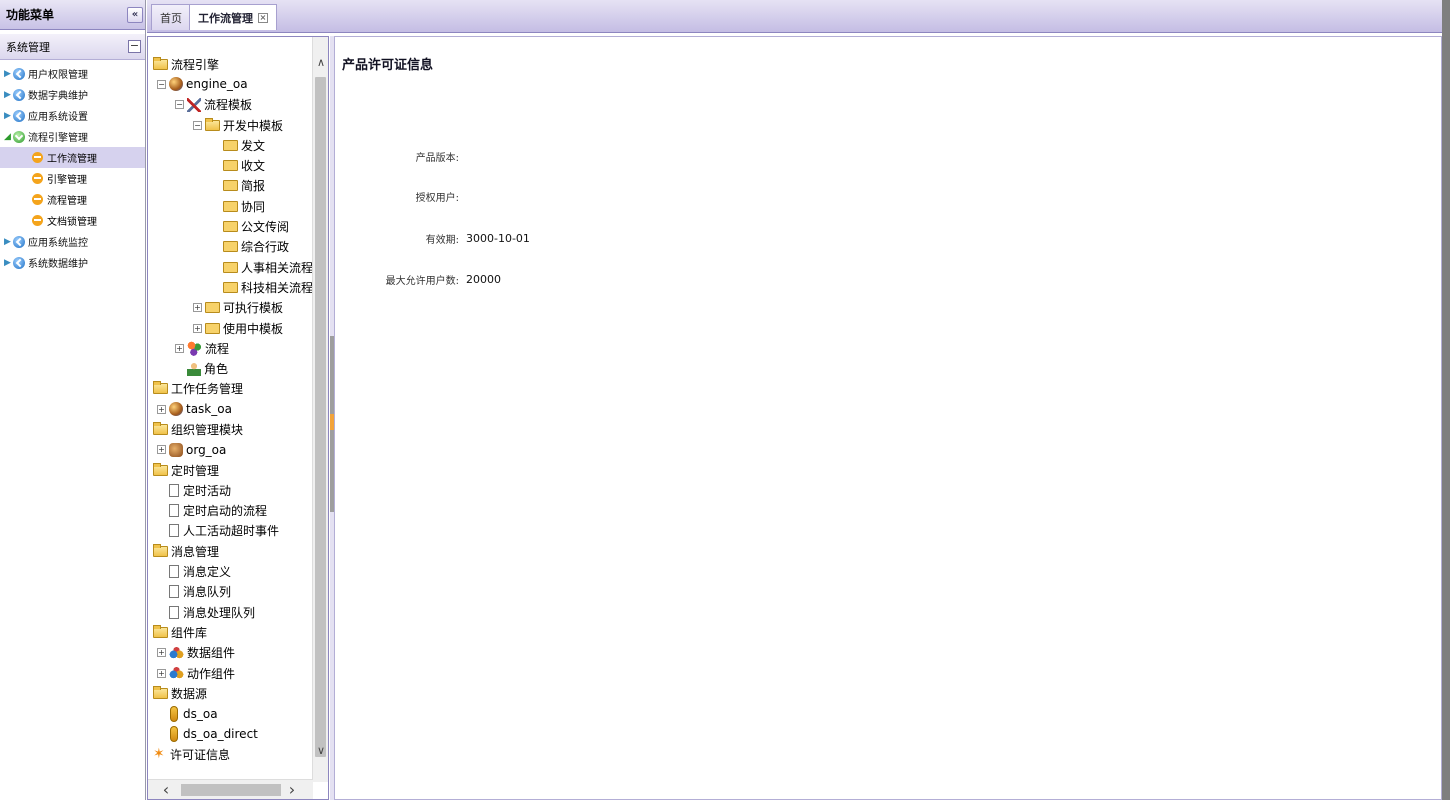 The image size is (1450, 800). I want to click on sidebar-item-data-dictionary: ▶ 数据字典维护, so click(72, 94).